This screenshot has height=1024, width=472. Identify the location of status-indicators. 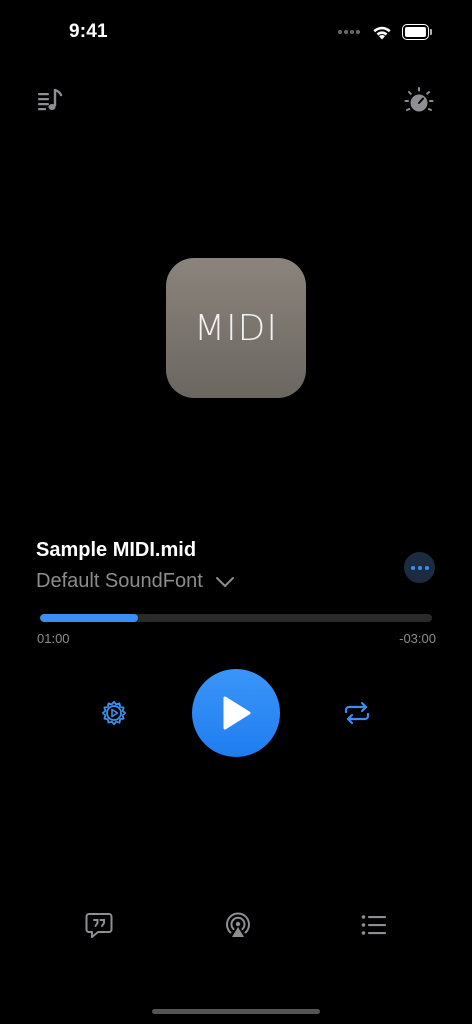
(385, 32).